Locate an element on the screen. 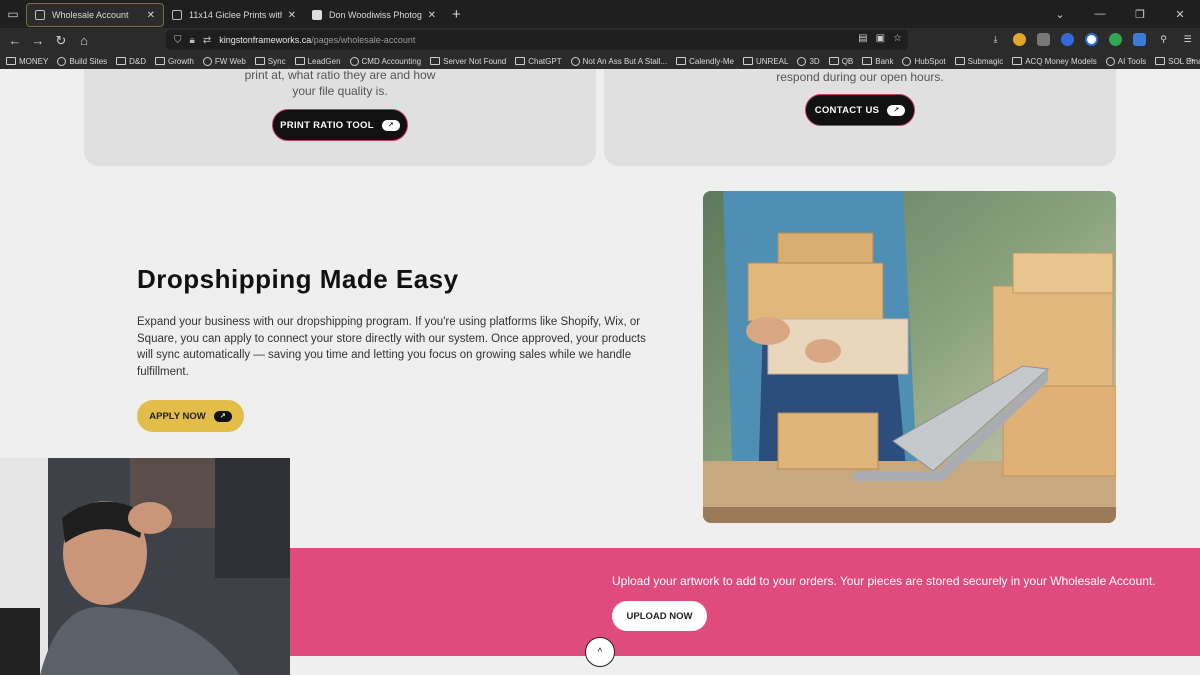 Image resolution: width=1200 pixels, height=675 pixels. shield-icon: ⛉ is located at coordinates (178, 40).